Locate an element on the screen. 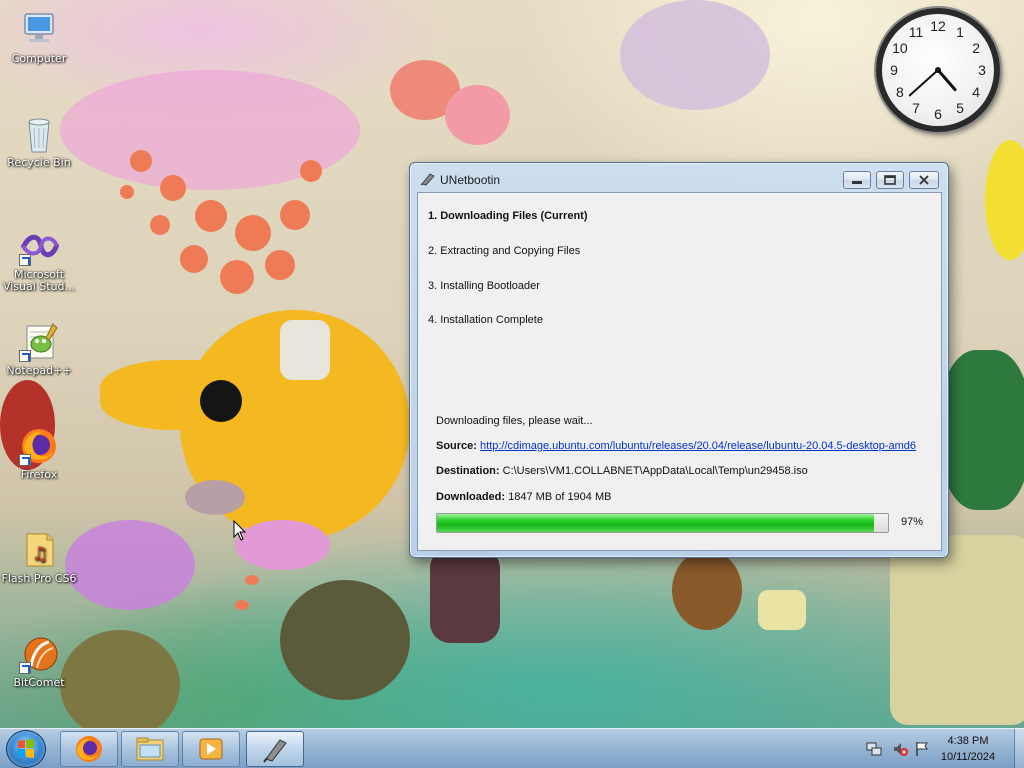 This screenshot has width=1024, height=768. downloaded-label: Downloaded: is located at coordinates (471, 497).